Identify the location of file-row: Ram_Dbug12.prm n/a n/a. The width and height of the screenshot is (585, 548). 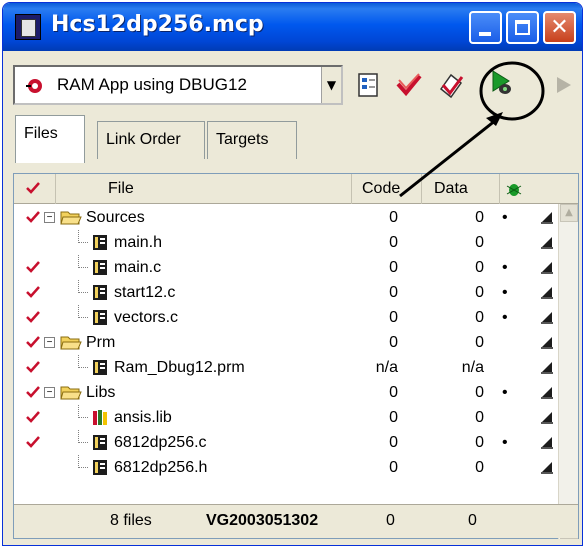
(286, 367).